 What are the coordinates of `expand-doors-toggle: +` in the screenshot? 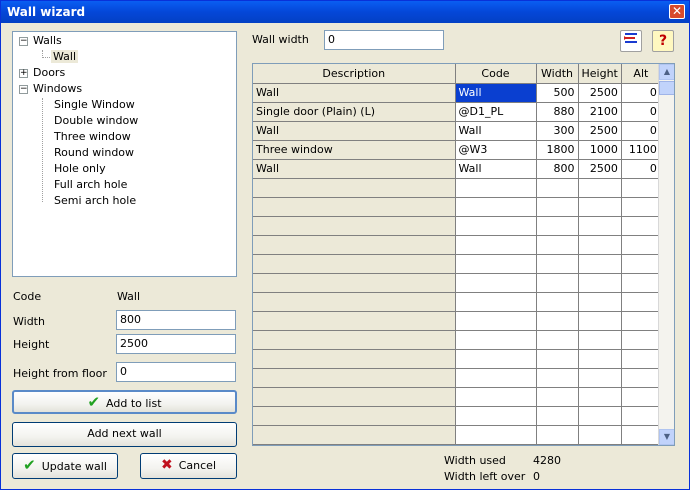 It's located at (23, 73).